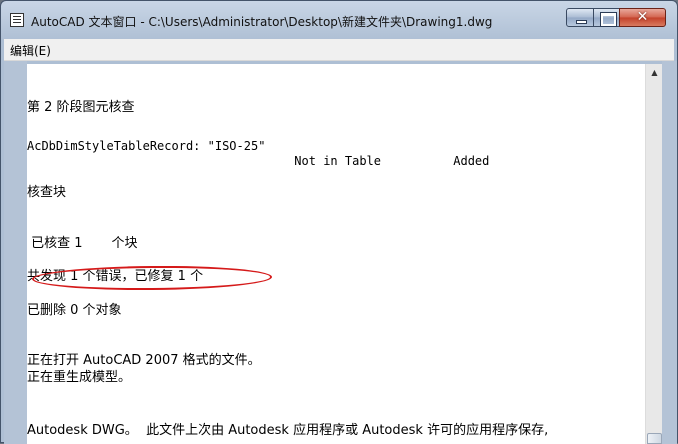 This screenshot has height=444, width=678. What do you see at coordinates (654, 72) in the screenshot?
I see `scroll-up-arrow-icon: ▲` at bounding box center [654, 72].